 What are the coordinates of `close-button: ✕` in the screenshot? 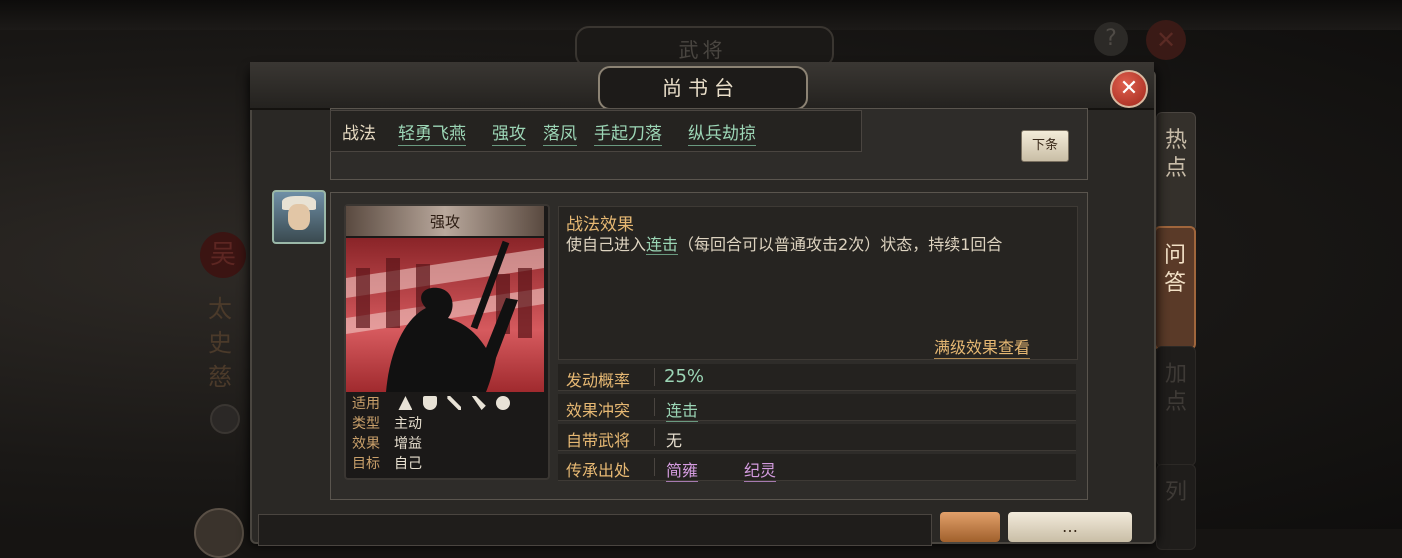 It's located at (1129, 89).